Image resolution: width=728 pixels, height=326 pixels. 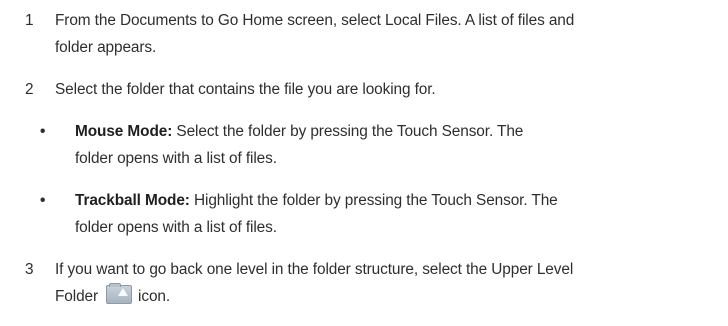 What do you see at coordinates (124, 131) in the screenshot?
I see `bullet-term: Mouse Mode:` at bounding box center [124, 131].